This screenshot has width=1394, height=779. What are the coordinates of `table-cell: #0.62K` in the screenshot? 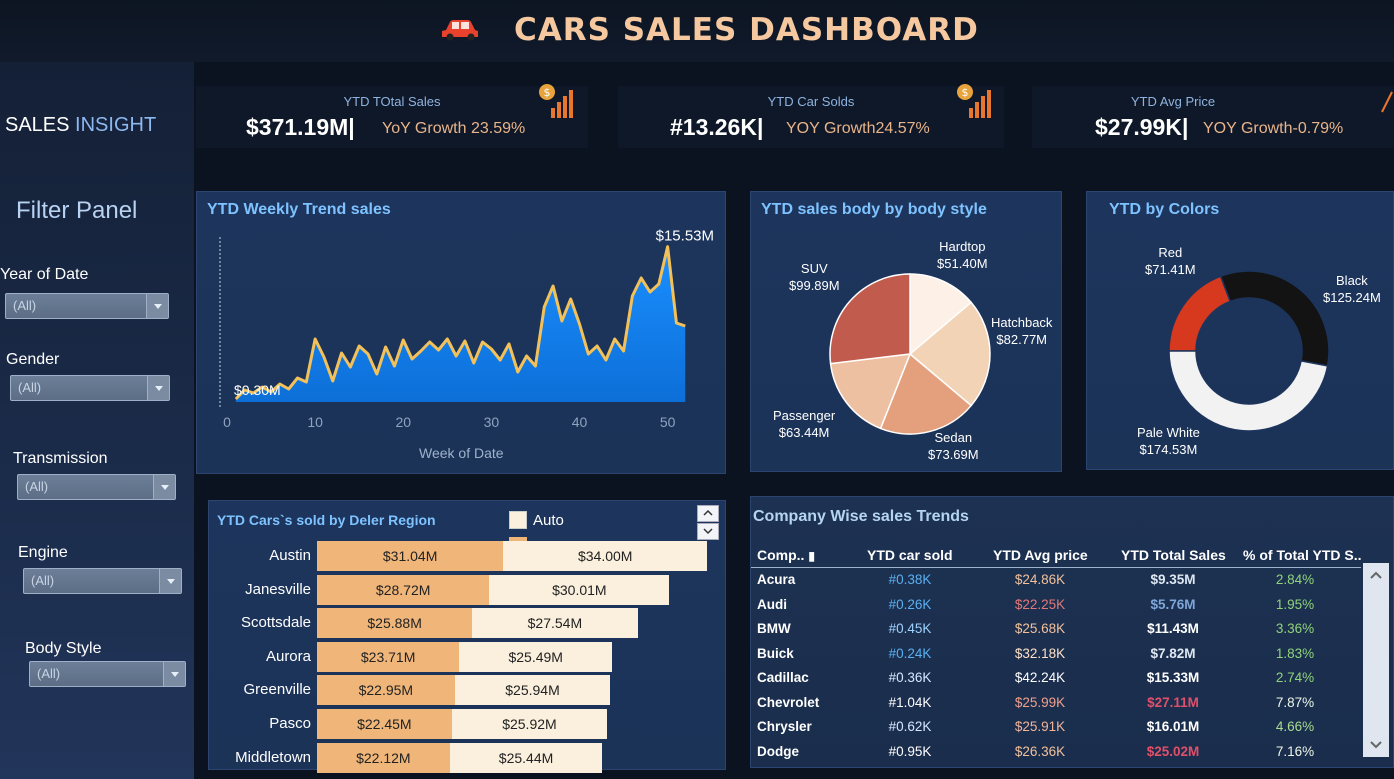 It's located at (910, 726).